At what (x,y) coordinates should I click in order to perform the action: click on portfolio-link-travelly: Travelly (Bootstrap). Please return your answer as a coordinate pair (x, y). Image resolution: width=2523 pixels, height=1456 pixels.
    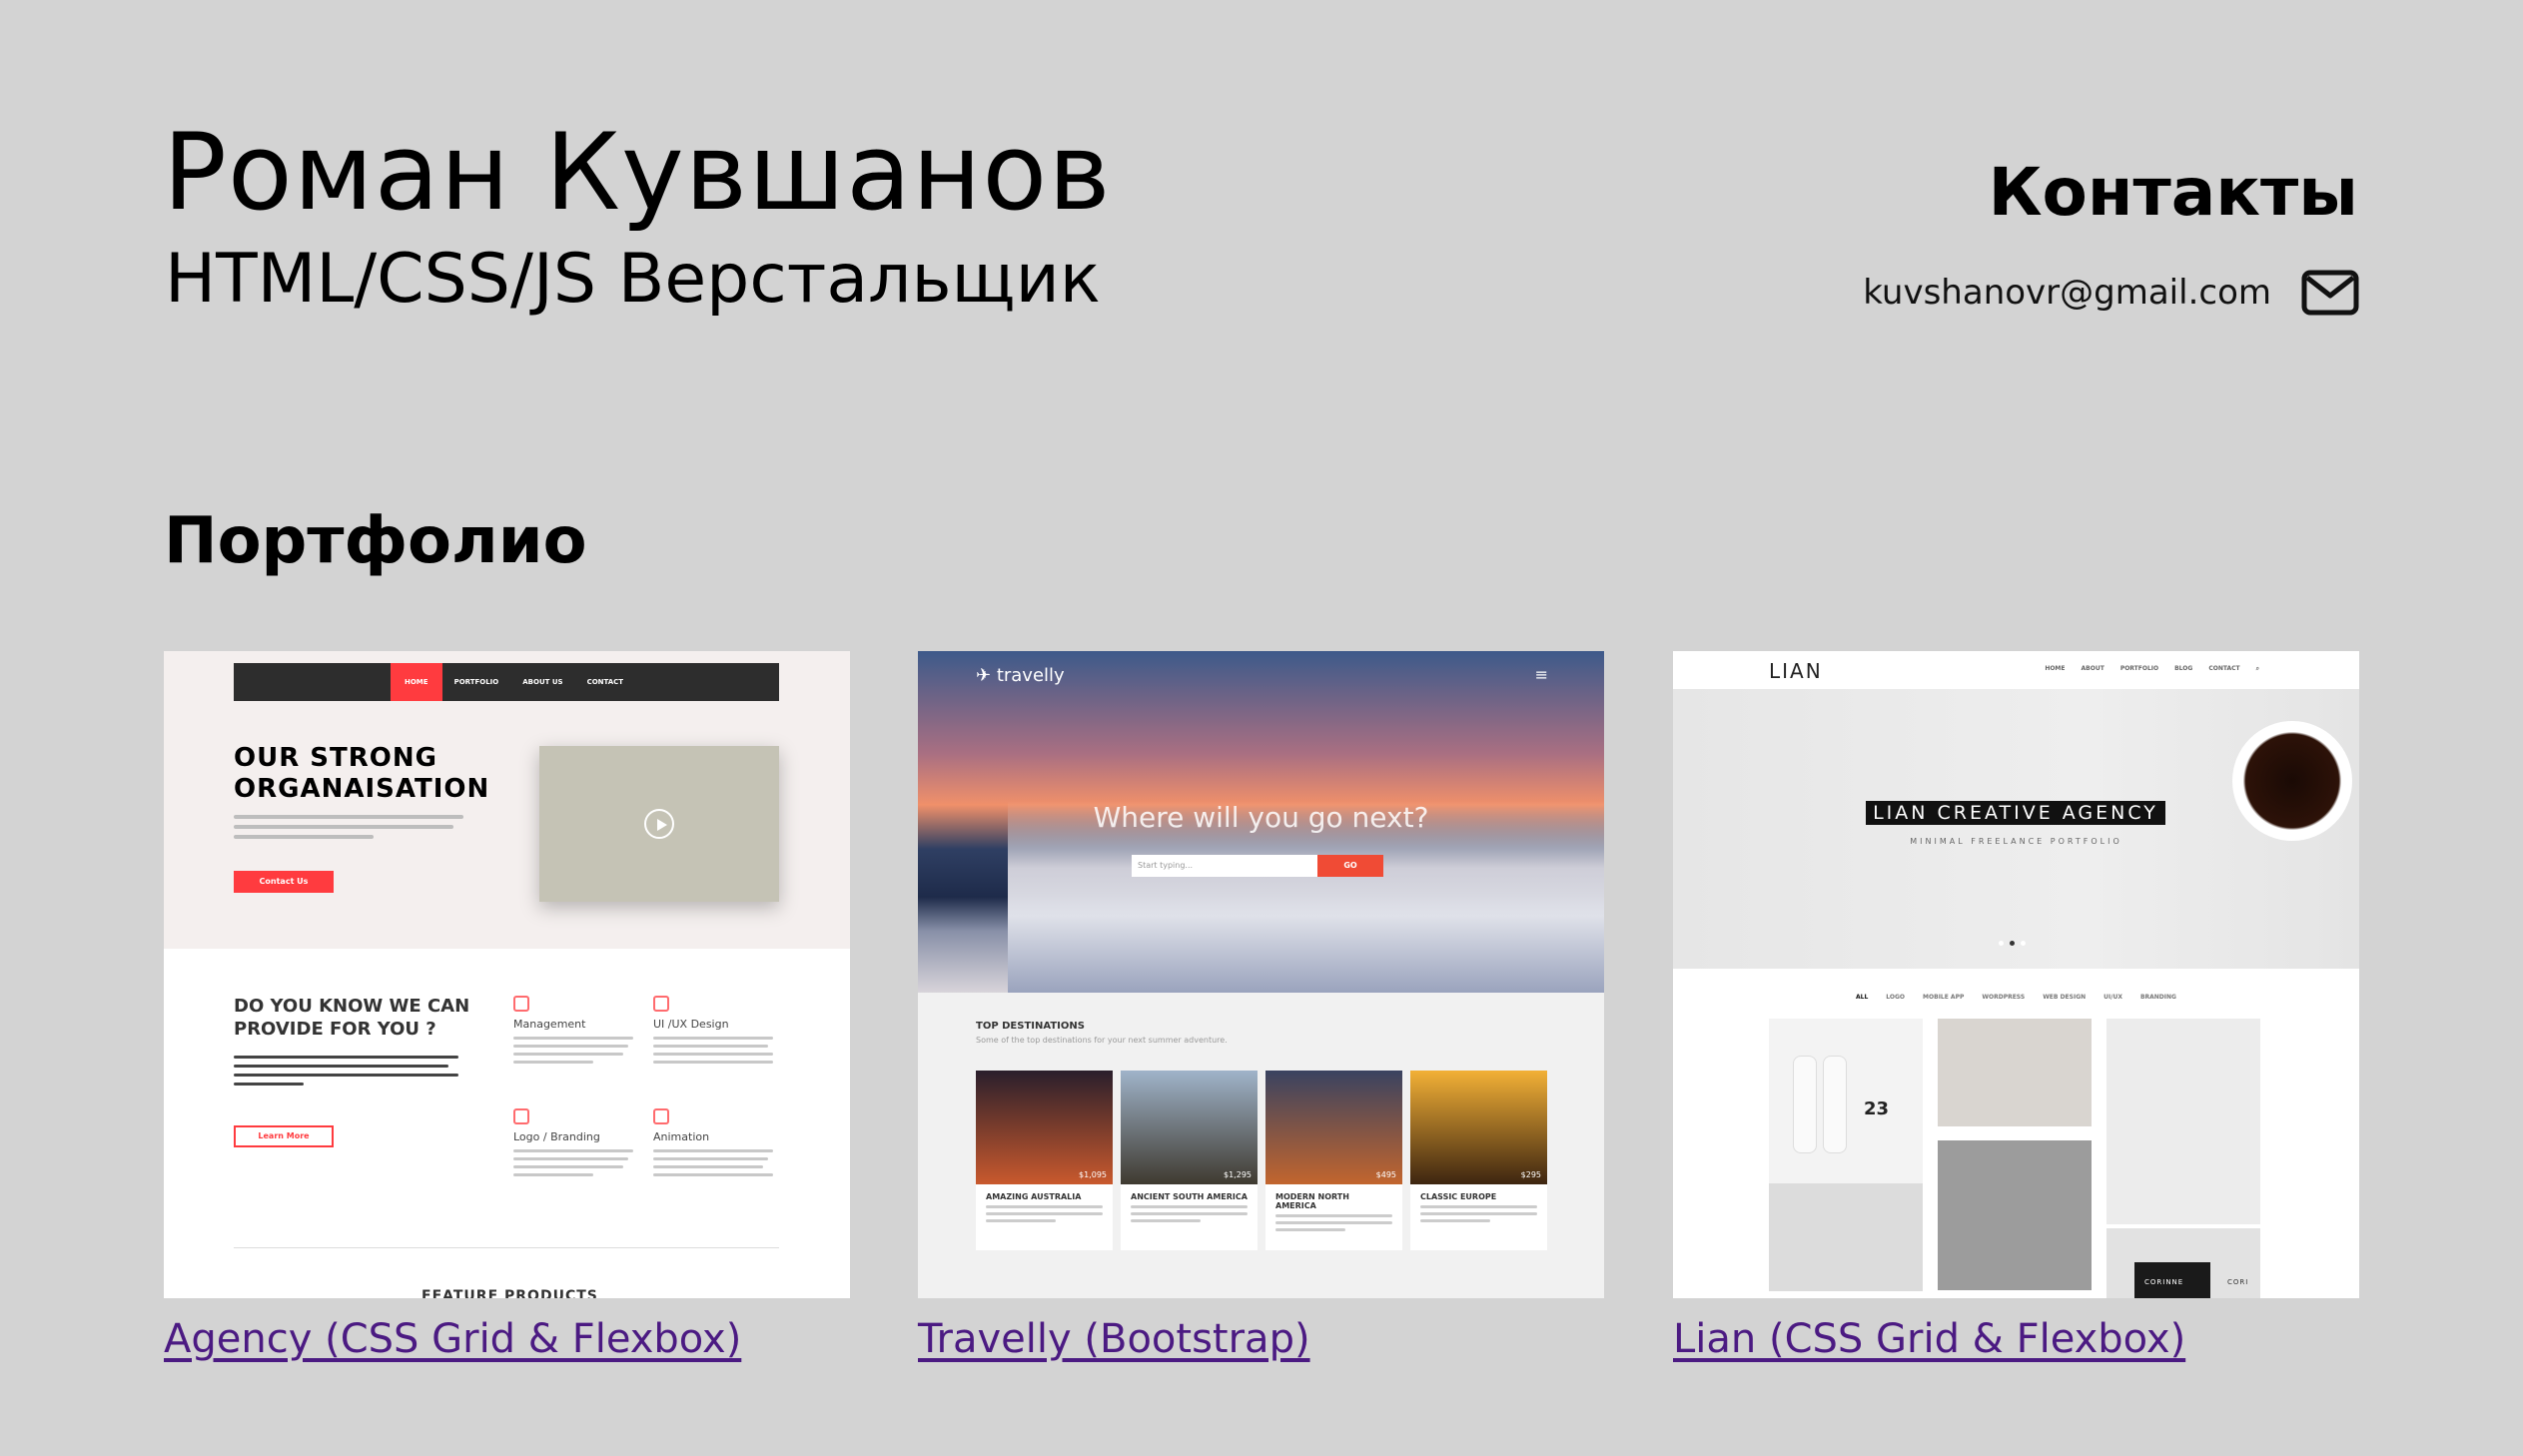
    Looking at the image, I should click on (1114, 1339).